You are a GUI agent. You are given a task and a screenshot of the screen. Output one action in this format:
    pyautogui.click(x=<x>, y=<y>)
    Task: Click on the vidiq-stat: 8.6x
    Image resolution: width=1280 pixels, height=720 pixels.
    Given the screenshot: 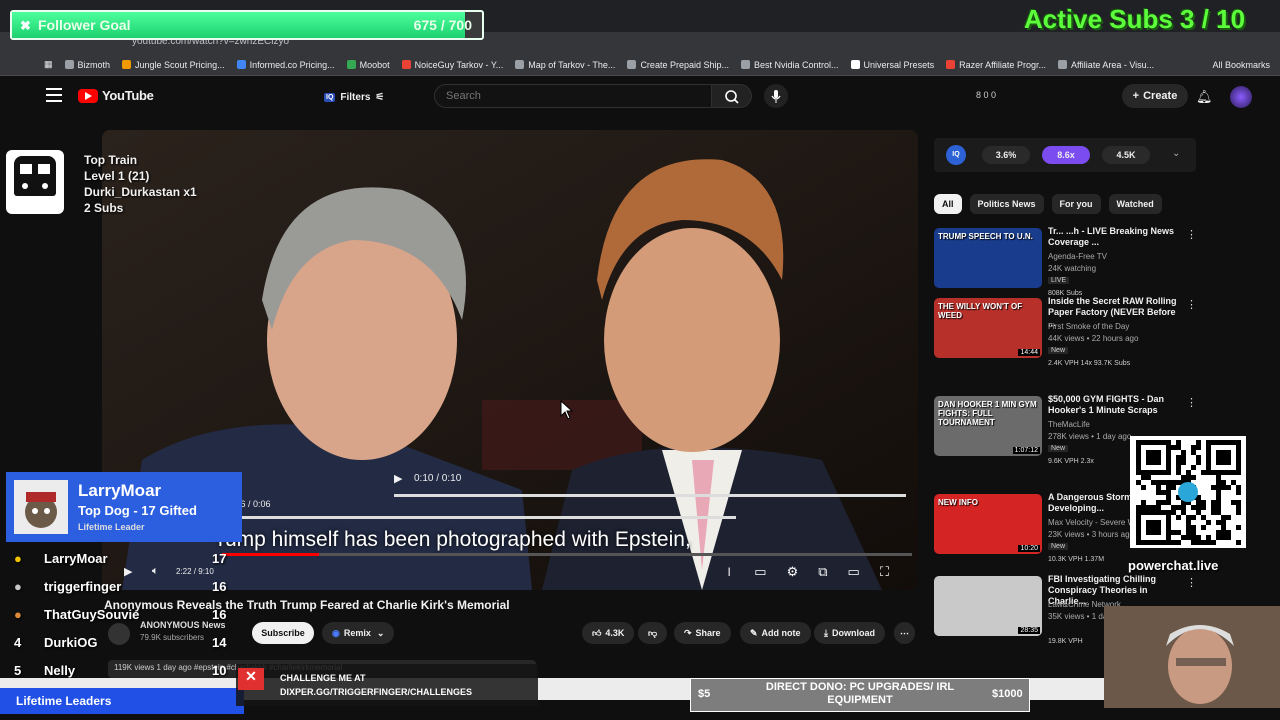 What is the action you would take?
    pyautogui.click(x=1066, y=155)
    